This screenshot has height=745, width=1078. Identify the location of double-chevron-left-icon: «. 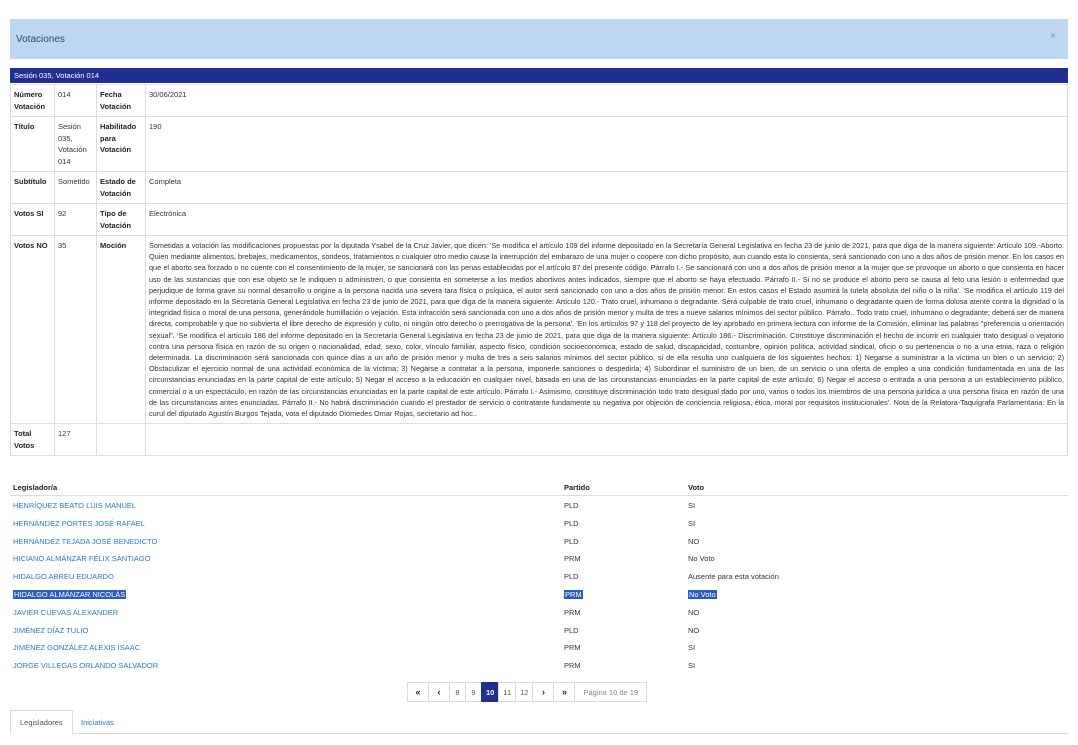
(418, 692).